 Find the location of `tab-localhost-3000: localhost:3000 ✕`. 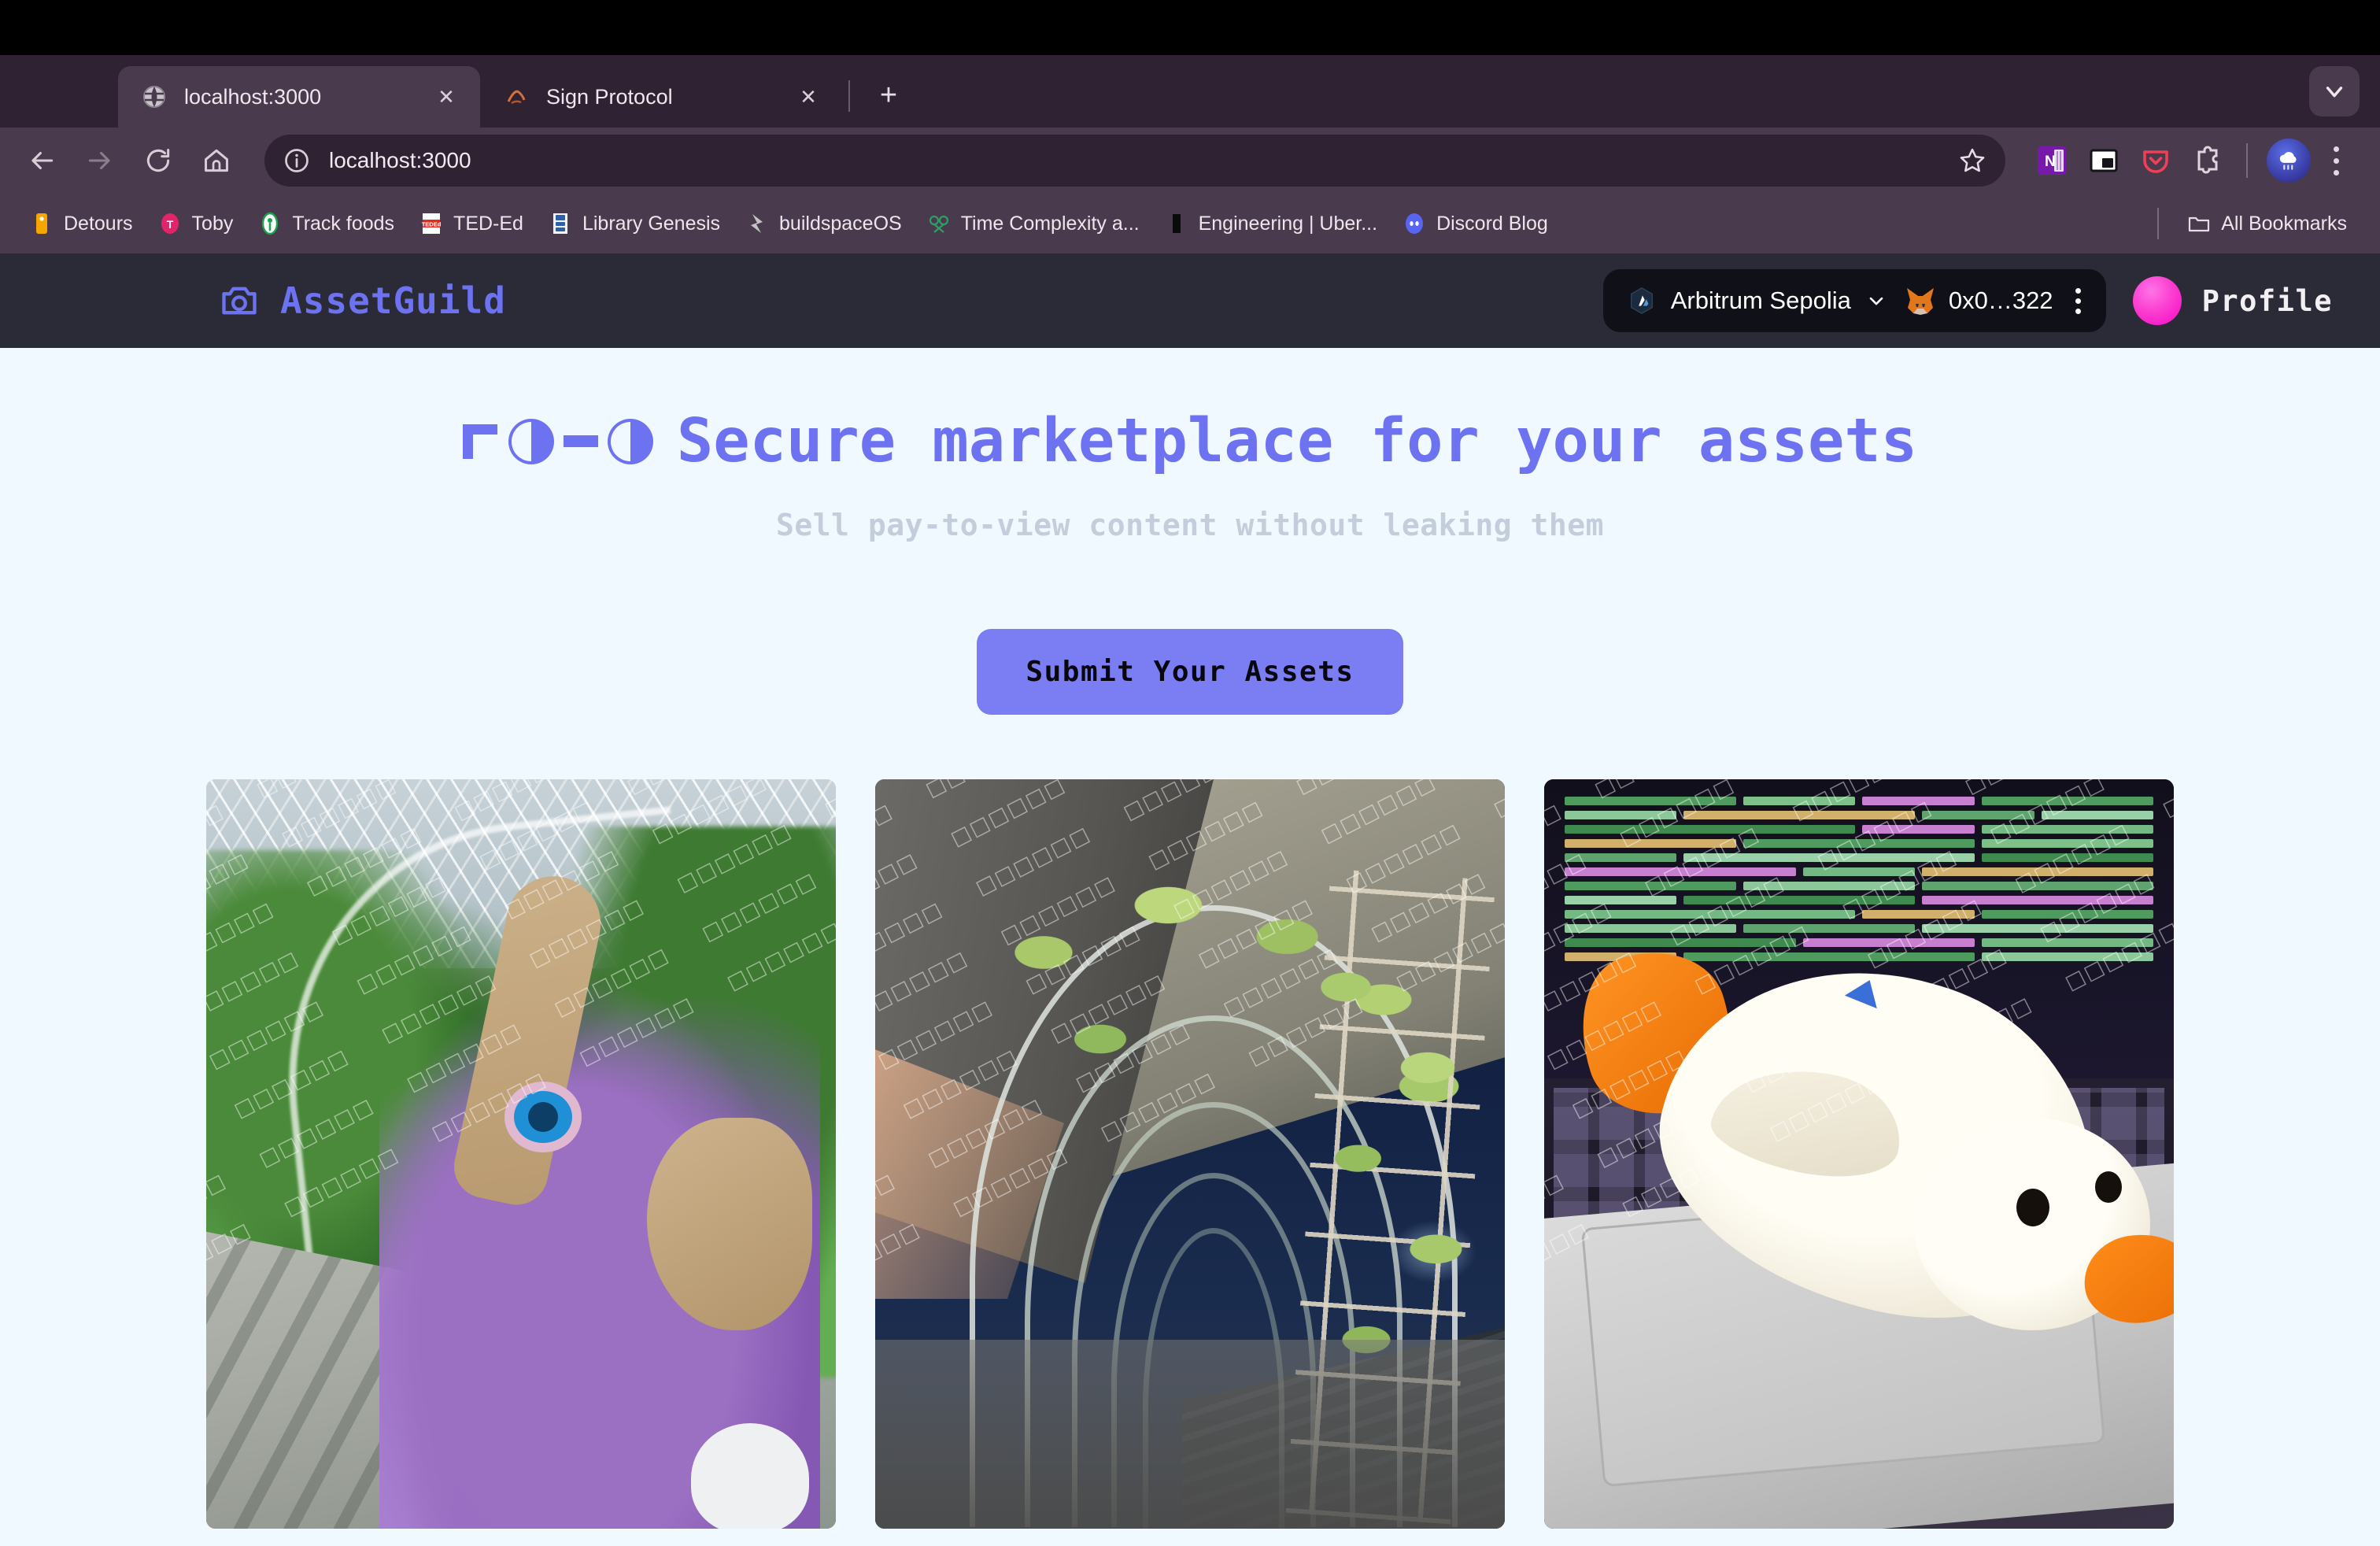

tab-localhost-3000: localhost:3000 ✕ is located at coordinates (299, 97).